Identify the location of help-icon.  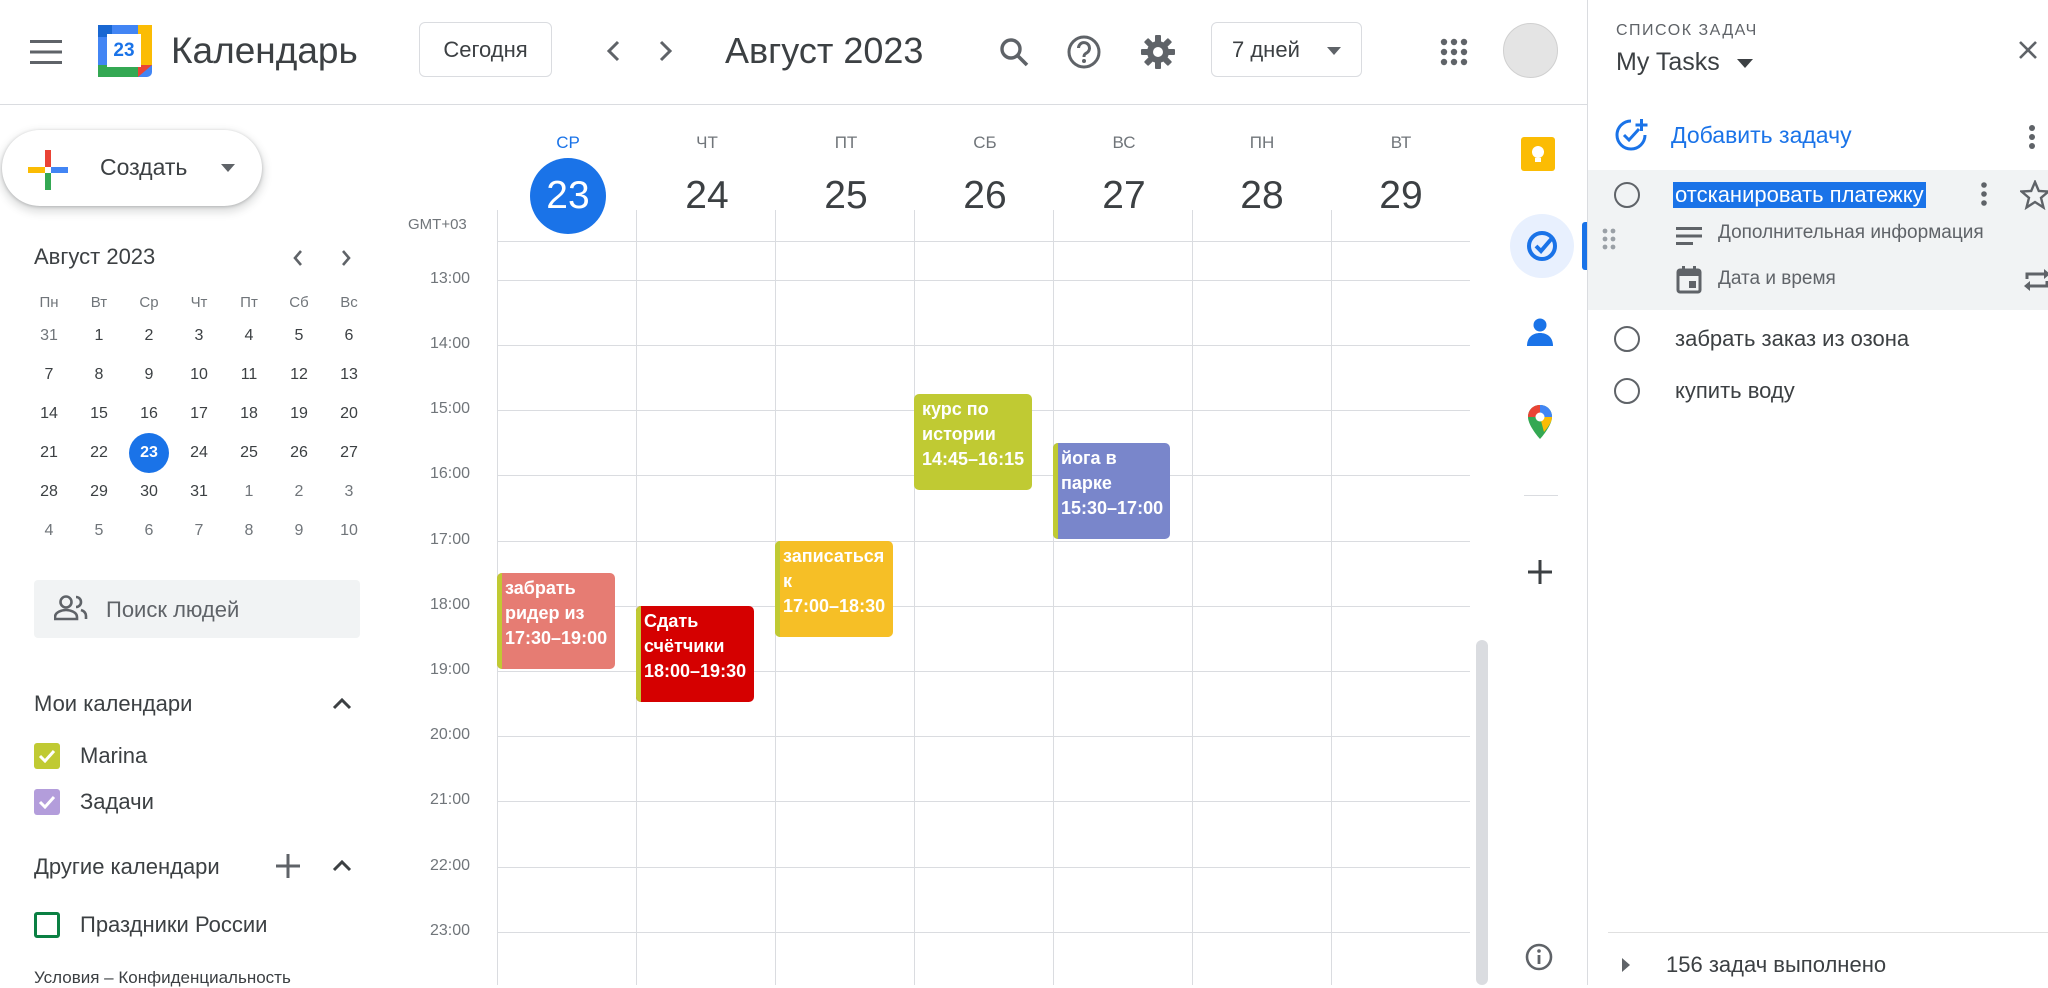
(1084, 52).